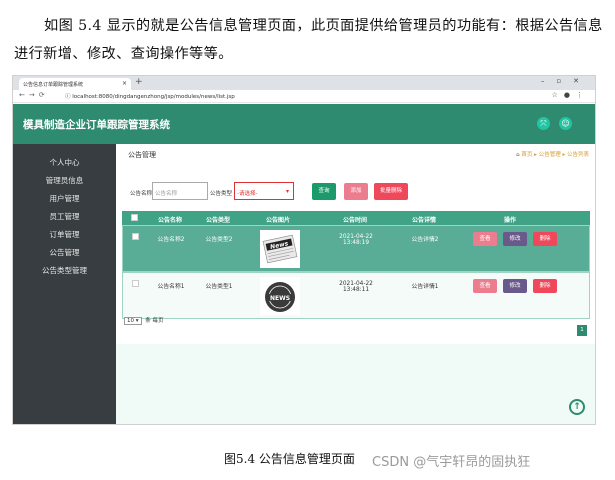  I want to click on tab-title: 公告信息订单跟踪管理系统, so click(53, 85).